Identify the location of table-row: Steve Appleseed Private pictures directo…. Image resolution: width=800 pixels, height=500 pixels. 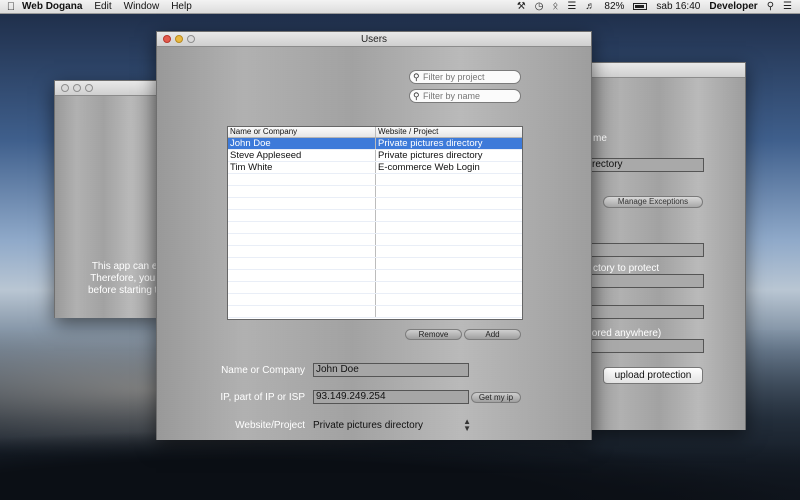
(375, 156).